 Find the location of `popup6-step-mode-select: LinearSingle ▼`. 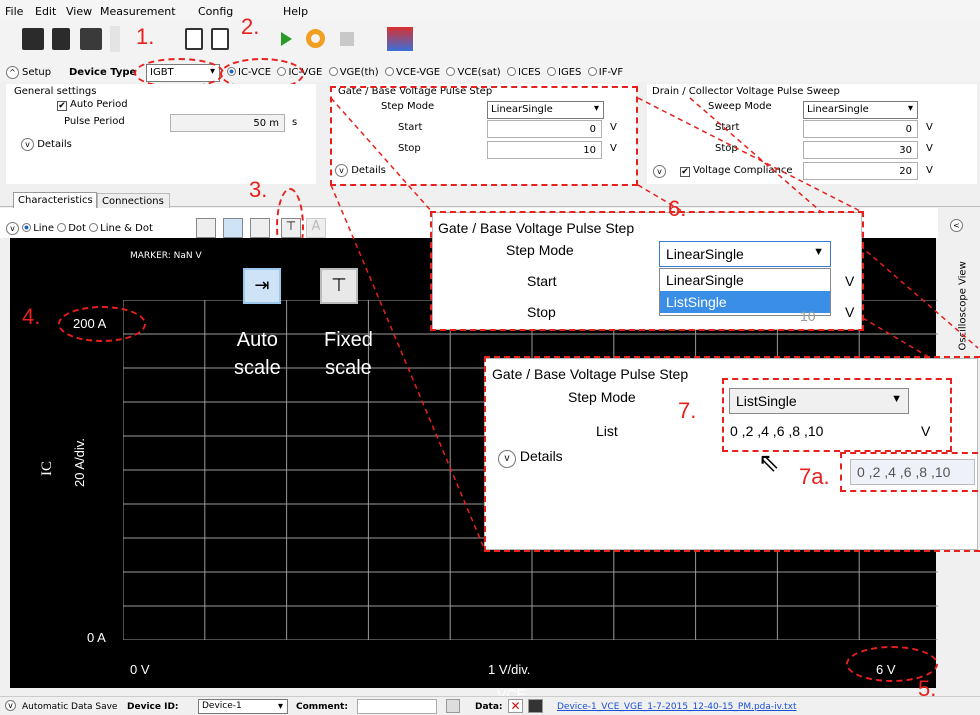

popup6-step-mode-select: LinearSingle ▼ is located at coordinates (745, 254).